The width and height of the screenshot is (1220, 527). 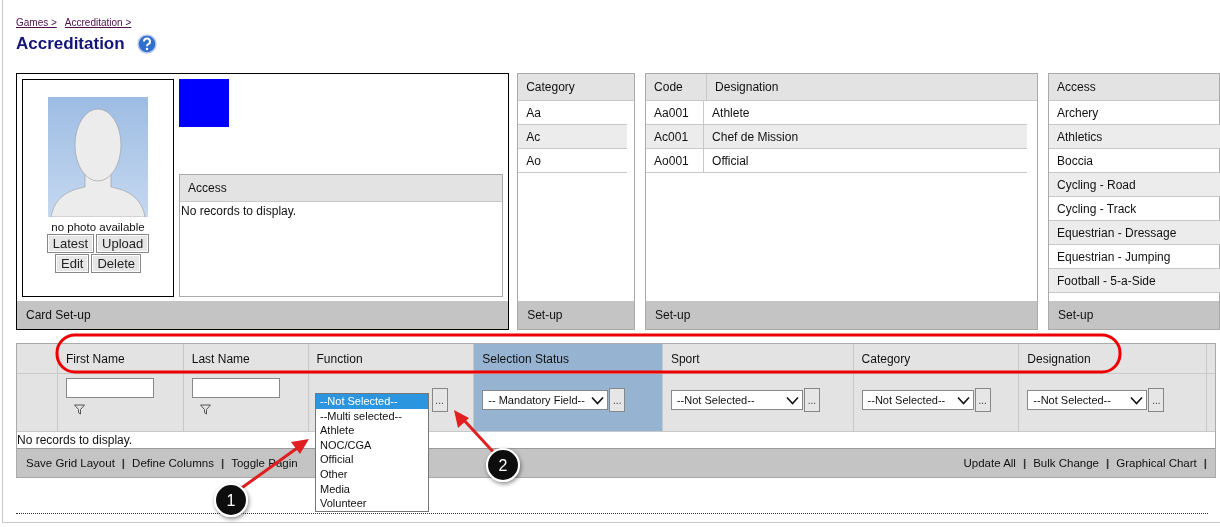 What do you see at coordinates (204, 103) in the screenshot?
I see `color-swatch` at bounding box center [204, 103].